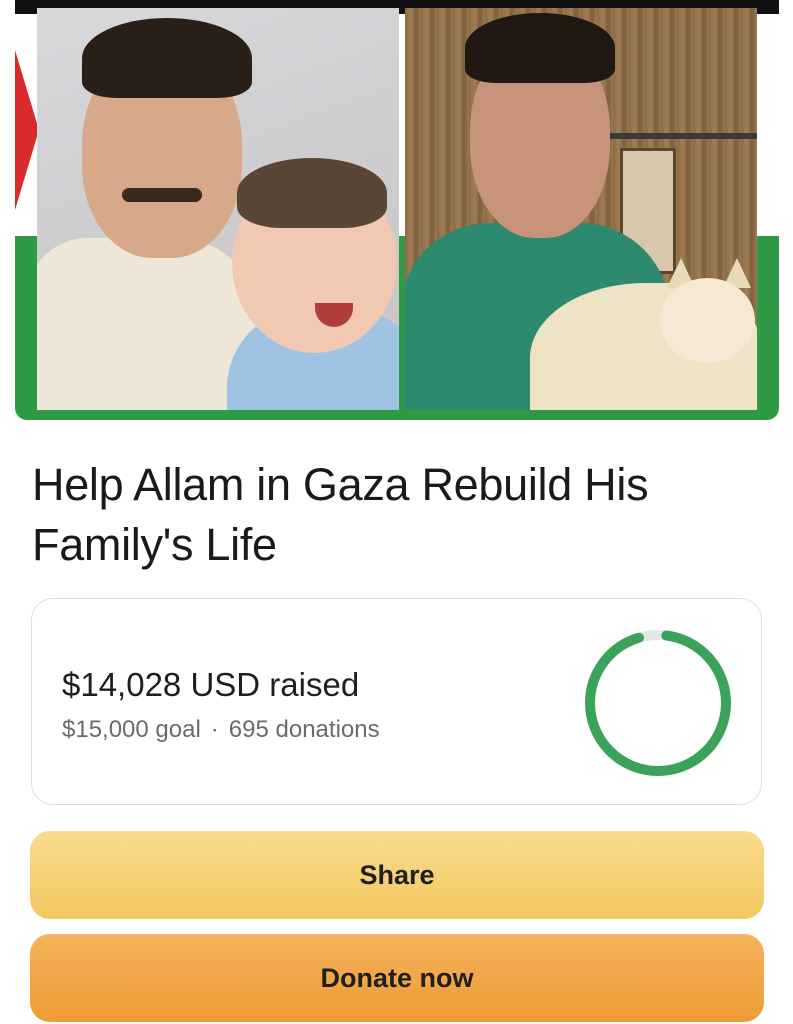  What do you see at coordinates (304, 729) in the screenshot?
I see `donation-count: 695 donations` at bounding box center [304, 729].